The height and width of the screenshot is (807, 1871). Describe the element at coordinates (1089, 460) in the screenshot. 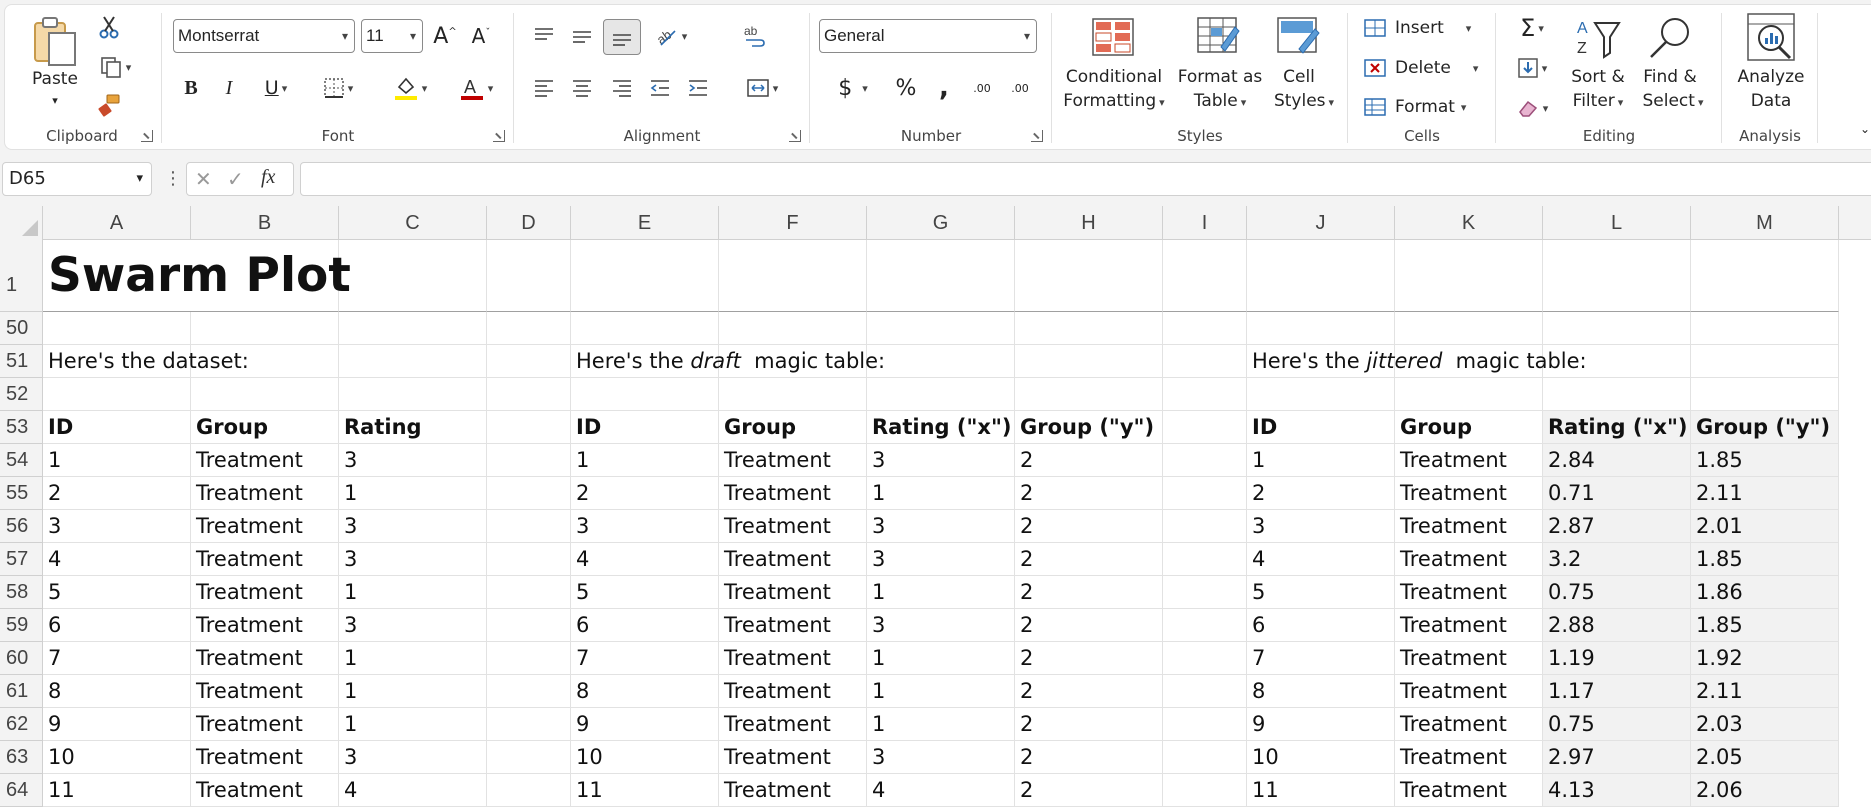

I see `cell-h54: 2` at that location.